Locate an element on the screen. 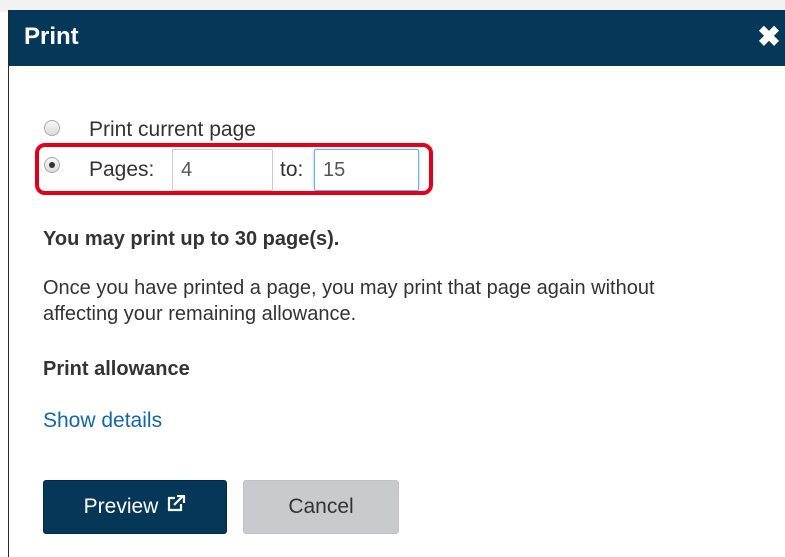 This screenshot has width=785, height=557. dialog-title: Print is located at coordinates (51, 36).